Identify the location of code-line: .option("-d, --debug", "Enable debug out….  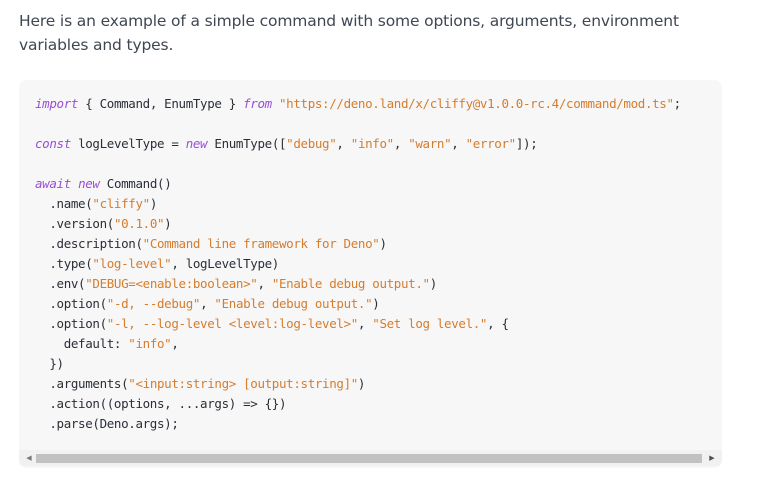
(378, 304).